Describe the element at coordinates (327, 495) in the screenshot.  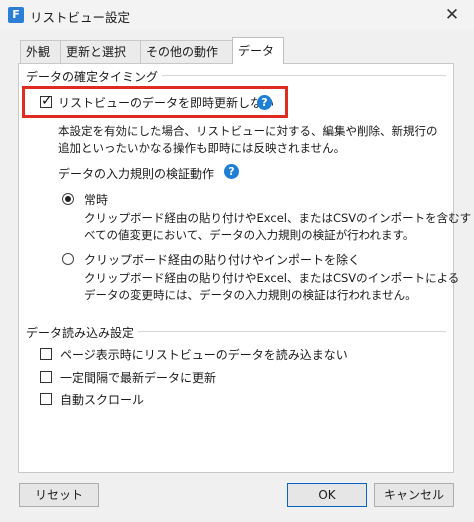
I see `ok-button: OK` at that location.